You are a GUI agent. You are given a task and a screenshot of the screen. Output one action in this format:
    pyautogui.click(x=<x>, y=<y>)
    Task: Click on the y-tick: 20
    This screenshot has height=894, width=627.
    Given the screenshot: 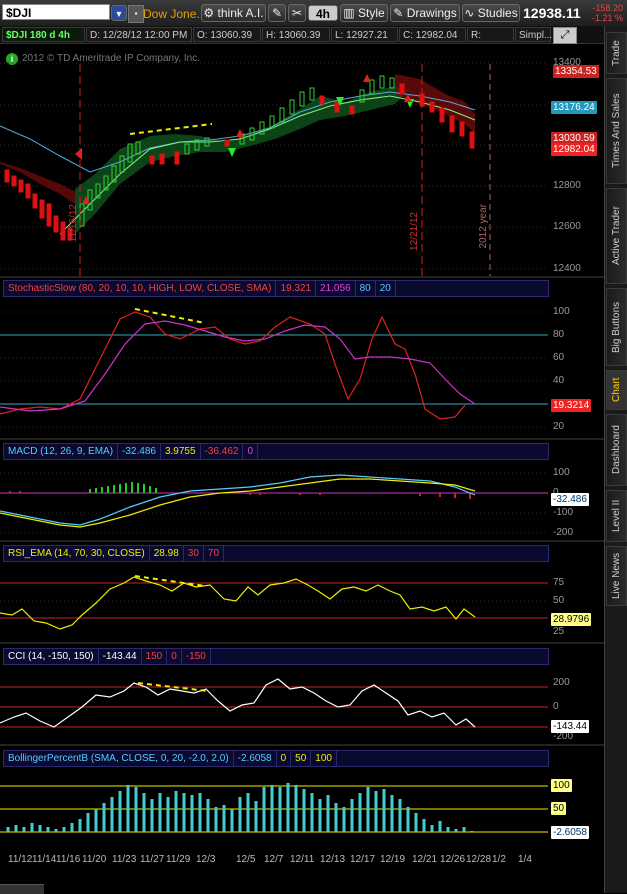 What is the action you would take?
    pyautogui.click(x=559, y=426)
    